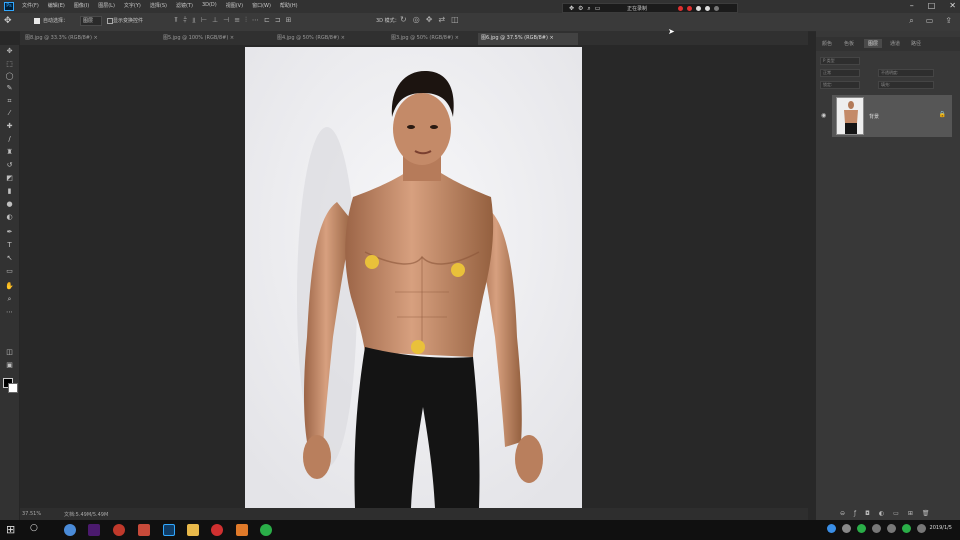 The height and width of the screenshot is (540, 960). I want to click on pen-icon: ✒, so click(9, 232).